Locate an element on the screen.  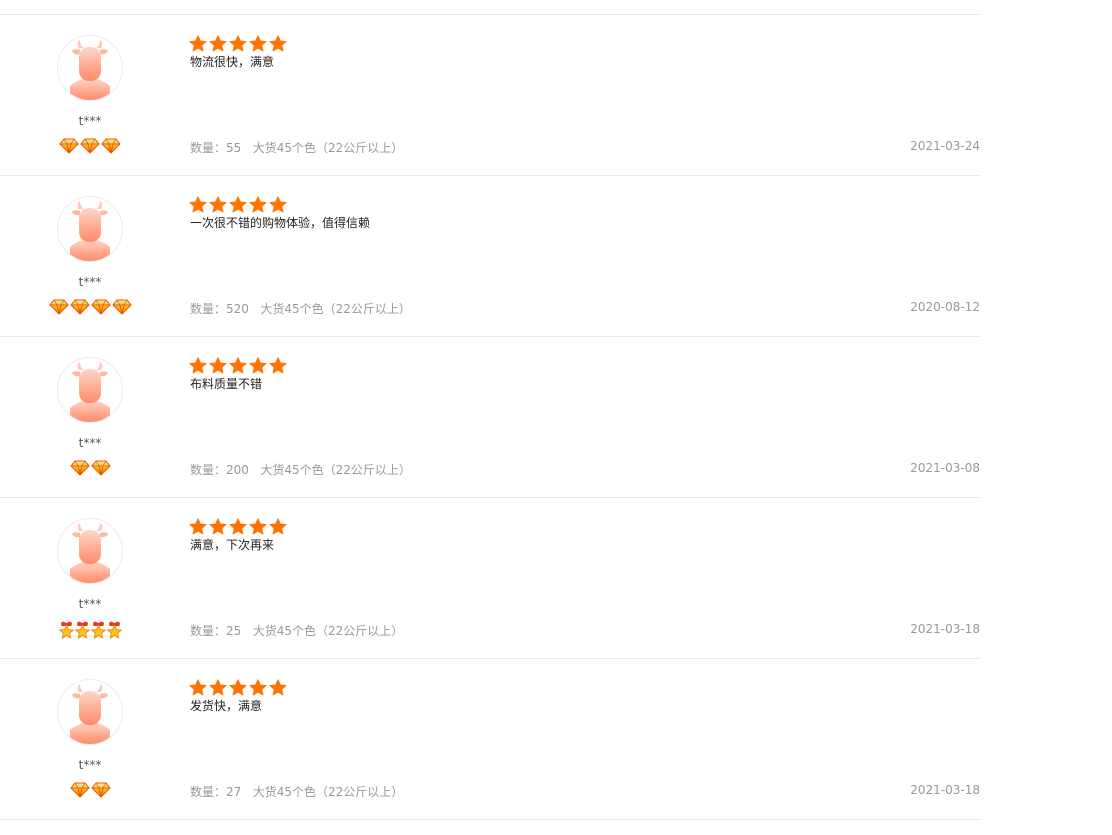
quantity-value: 25 is located at coordinates (234, 631).